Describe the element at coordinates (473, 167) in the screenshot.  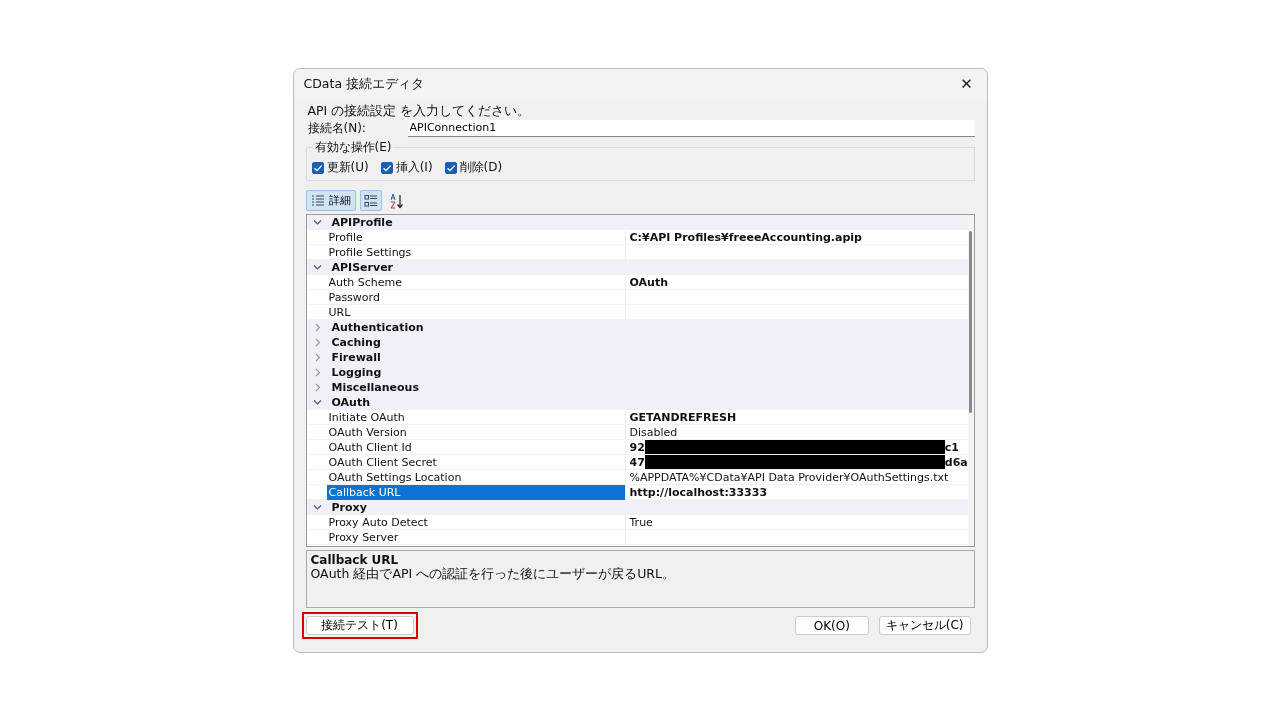
I see `operation-checkbox: 削除(D)` at that location.